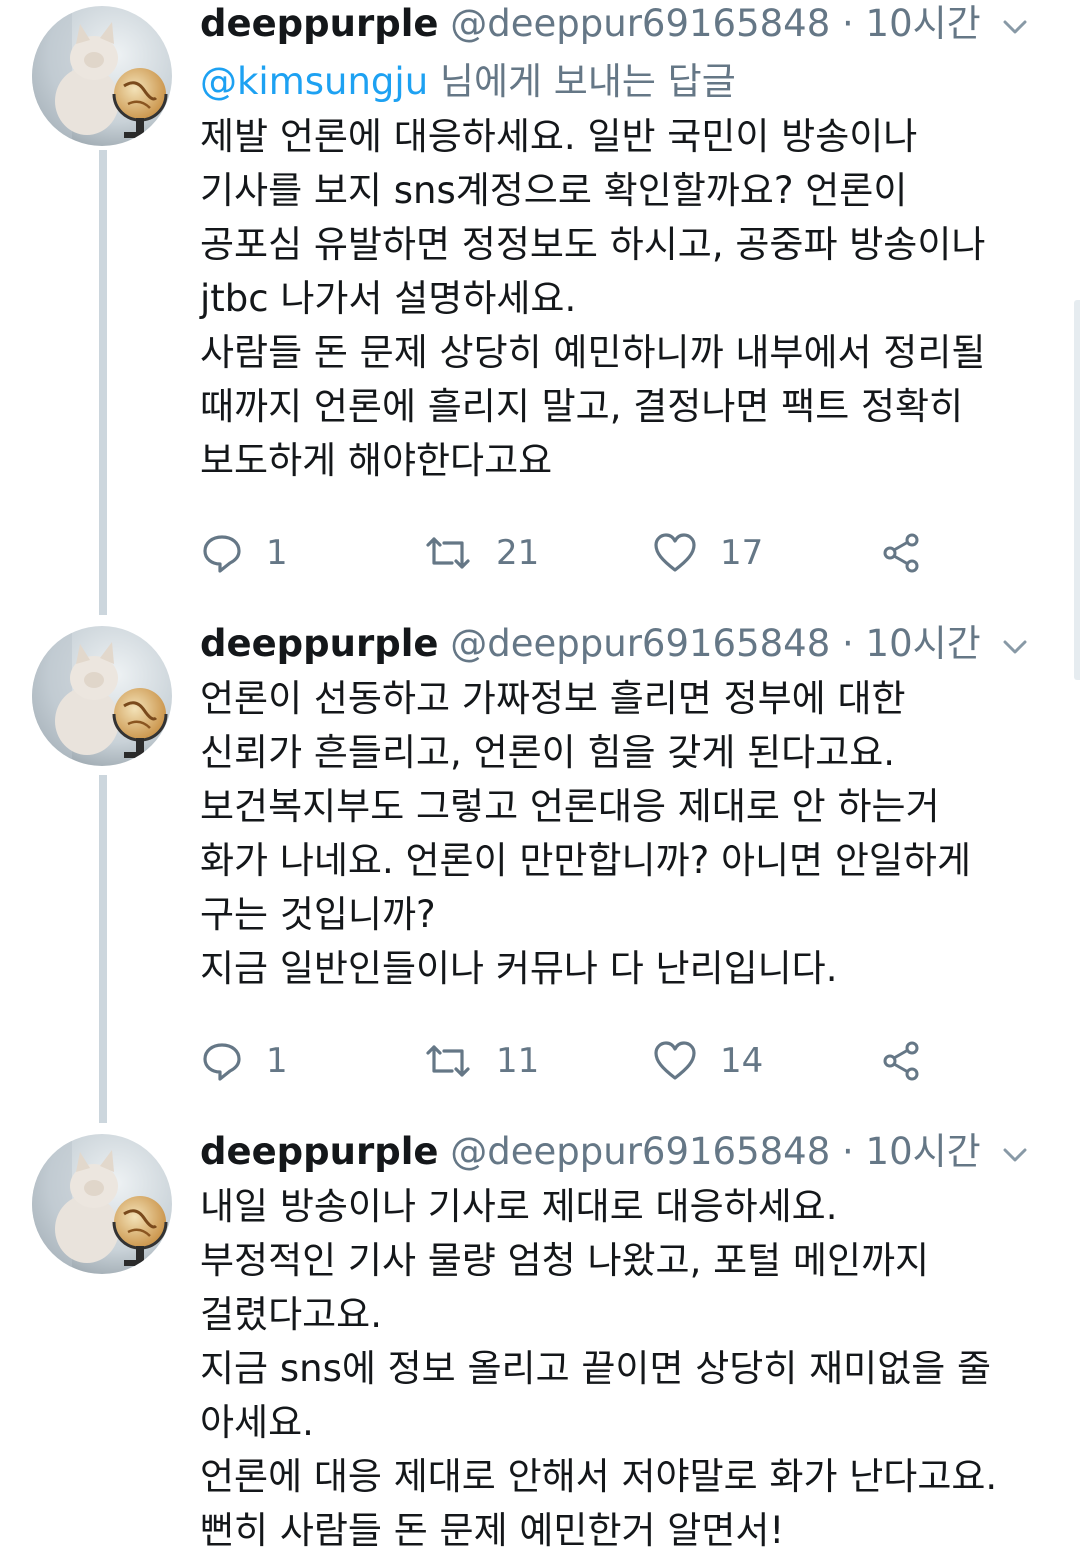  I want to click on tweet-text-line: 언론이 선동하고 가짜정보 흘리면 정부에 대한, so click(553, 698).